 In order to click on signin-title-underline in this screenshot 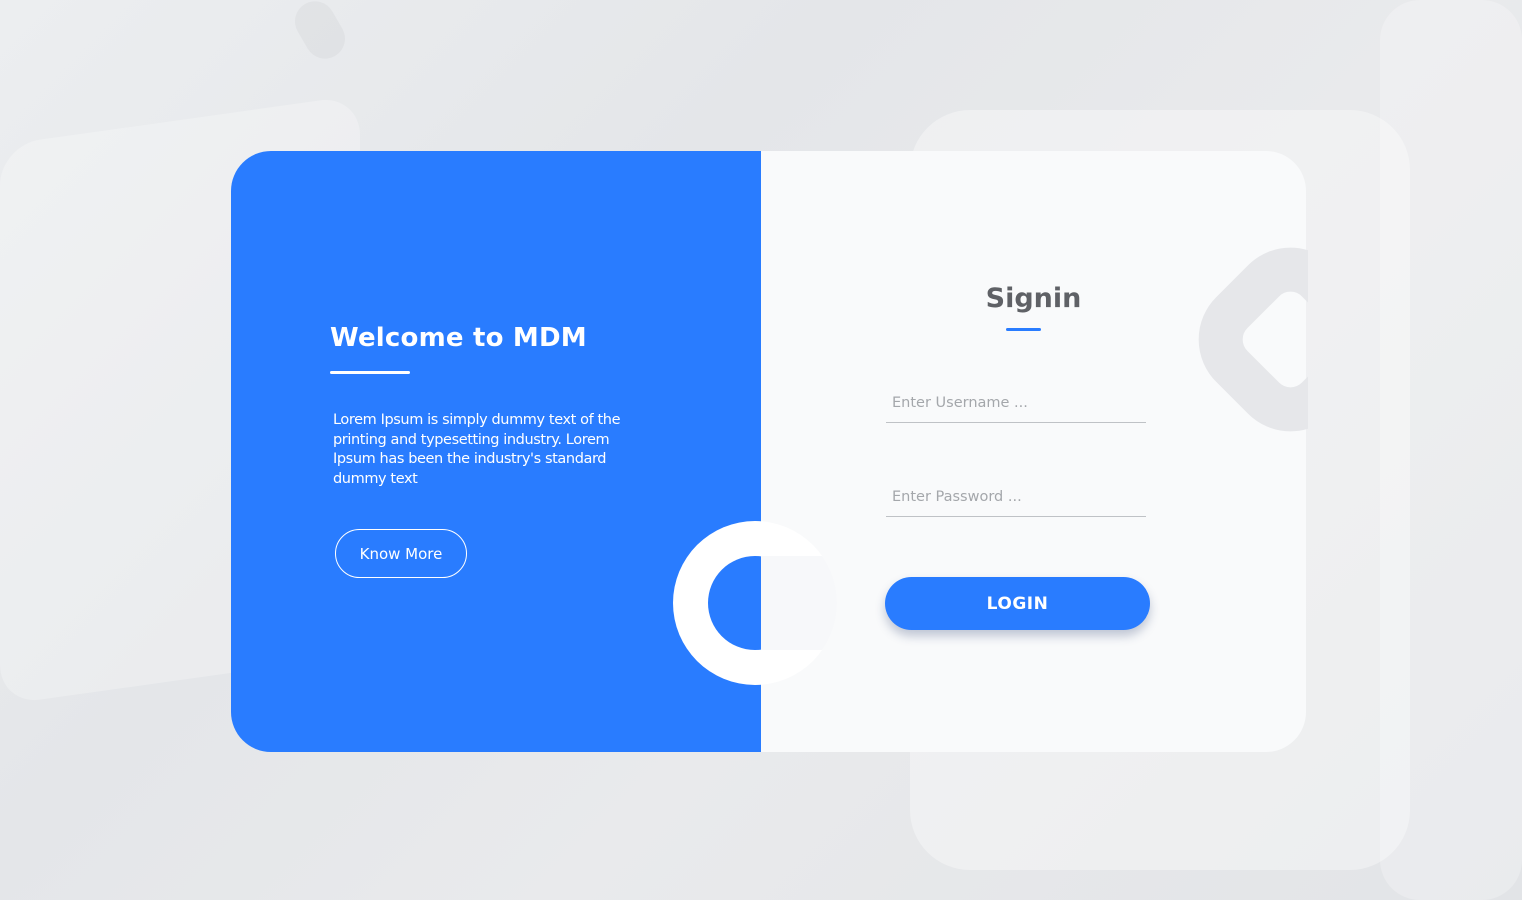, I will do `click(1023, 329)`.